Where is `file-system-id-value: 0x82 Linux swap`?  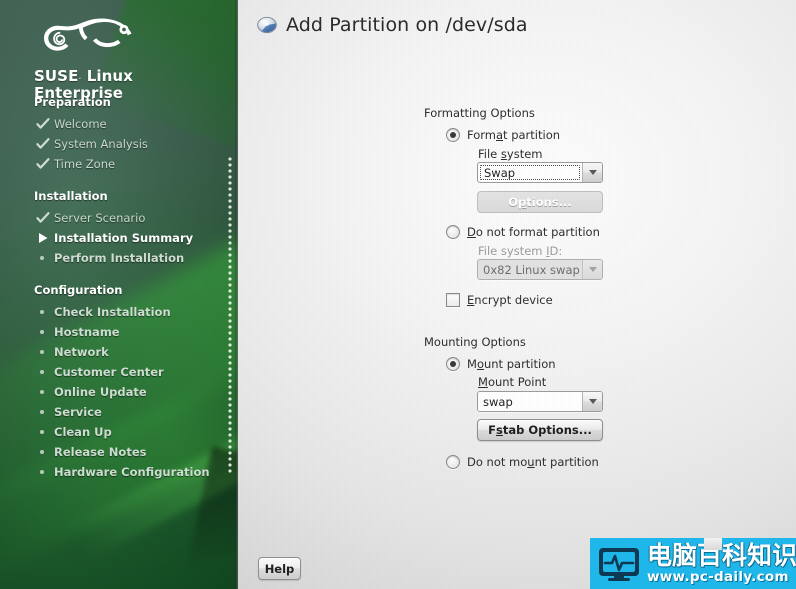 file-system-id-value: 0x82 Linux swap is located at coordinates (530, 269).